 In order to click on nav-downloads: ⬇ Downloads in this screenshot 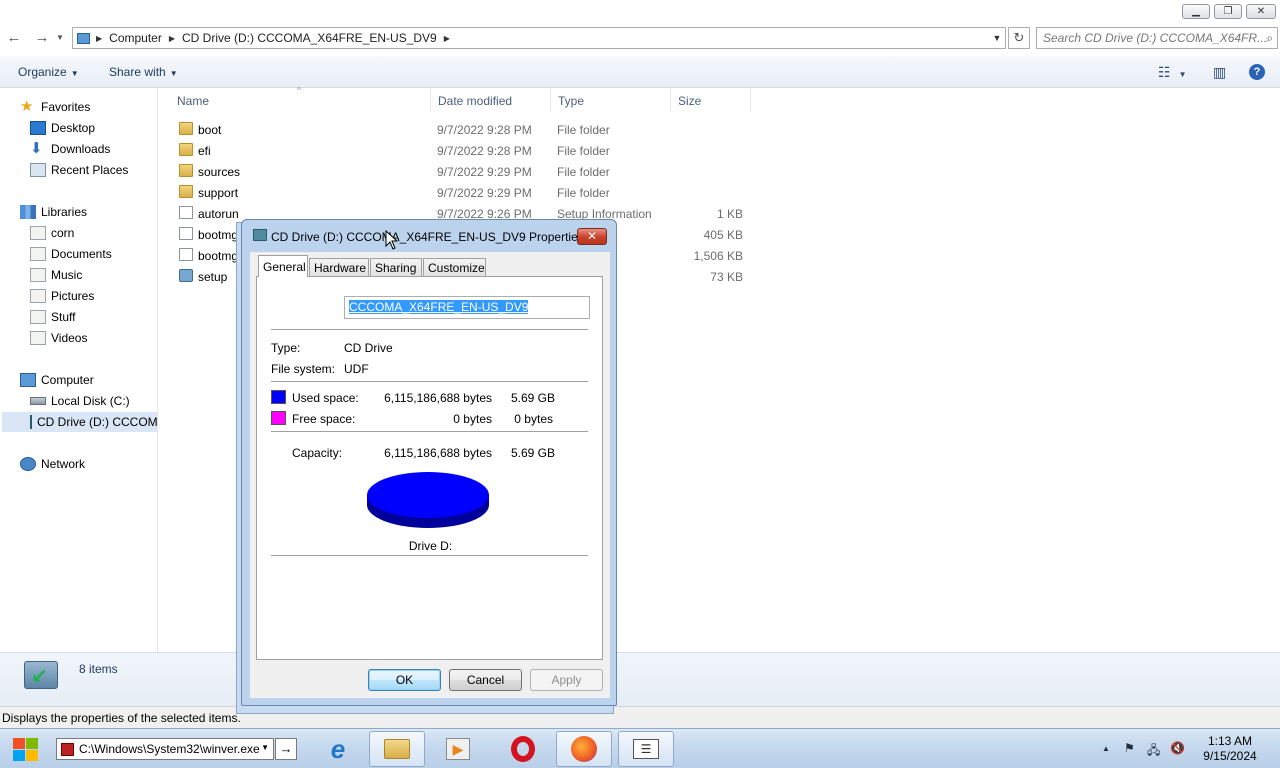, I will do `click(70, 149)`.